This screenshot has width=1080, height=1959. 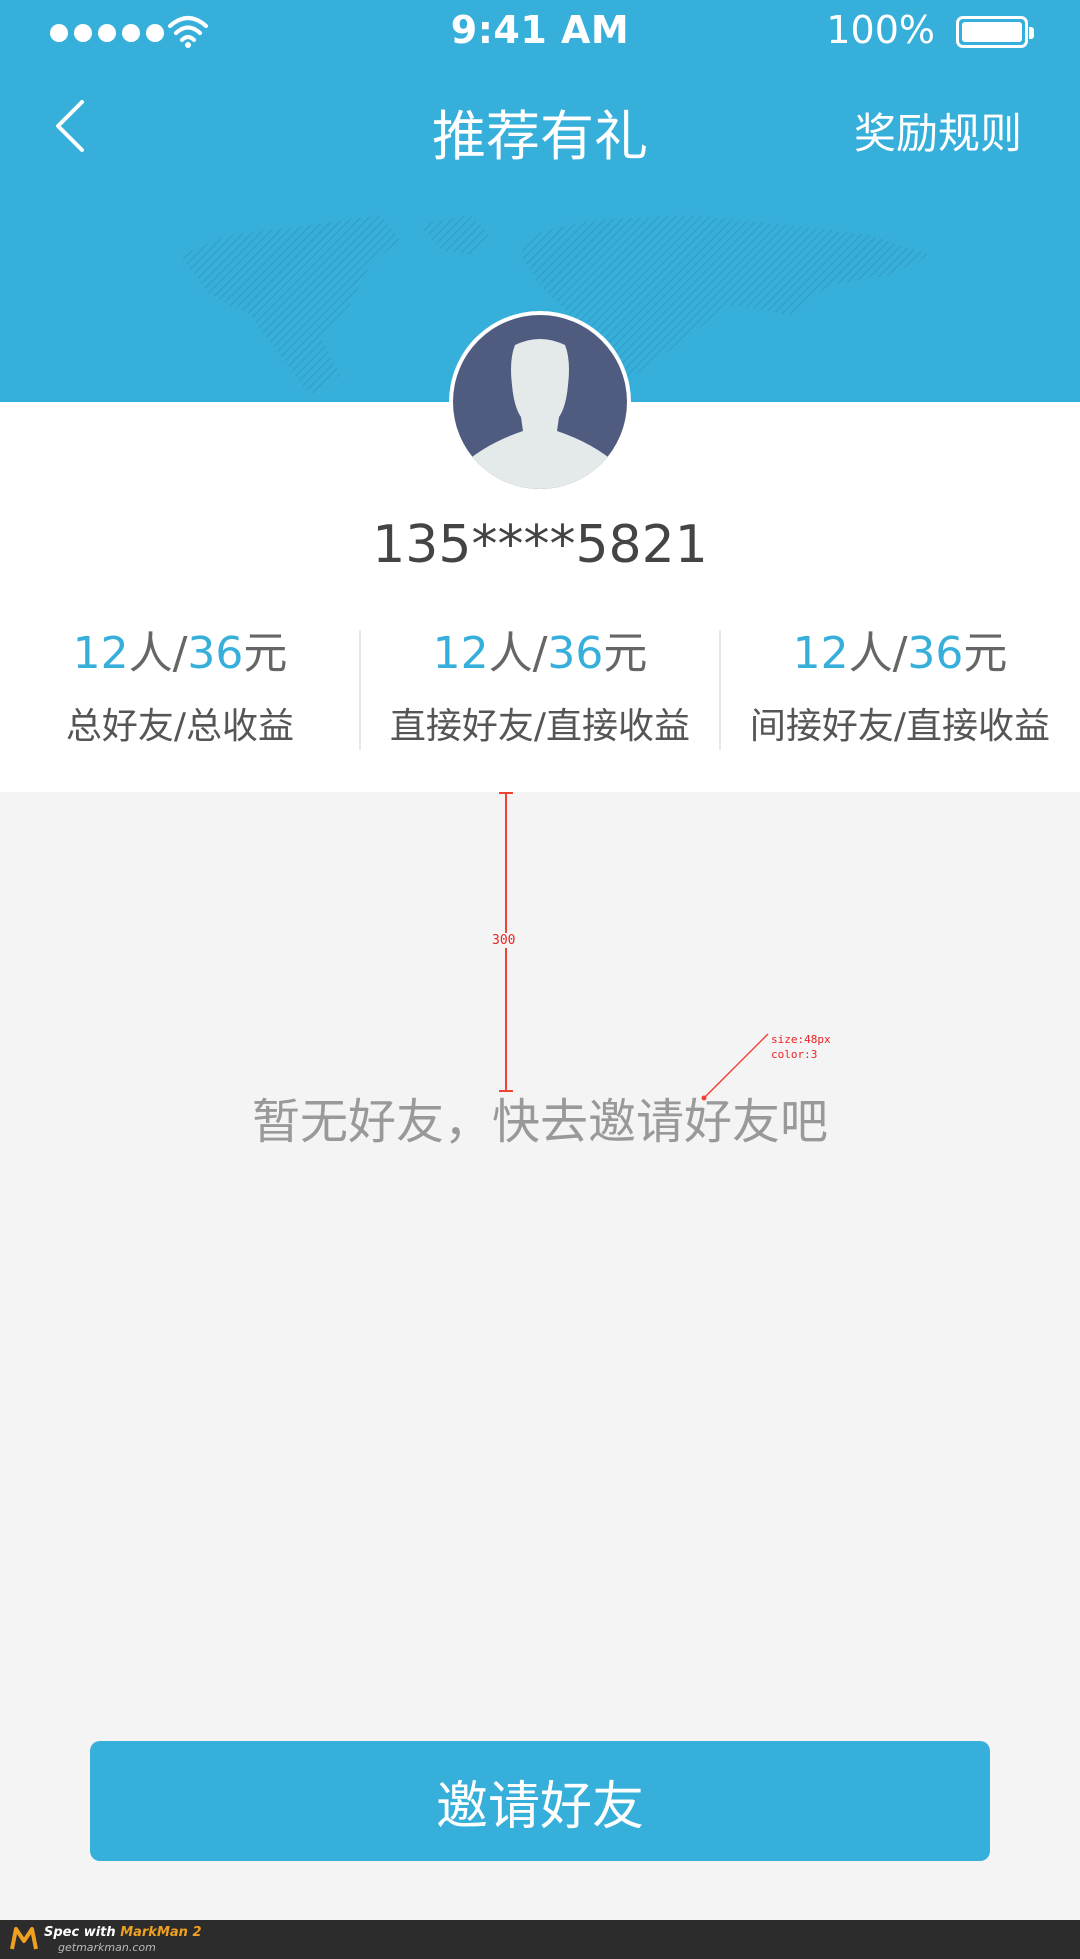 What do you see at coordinates (540, 726) in the screenshot?
I see `stat-label: 直接好友/直接收益` at bounding box center [540, 726].